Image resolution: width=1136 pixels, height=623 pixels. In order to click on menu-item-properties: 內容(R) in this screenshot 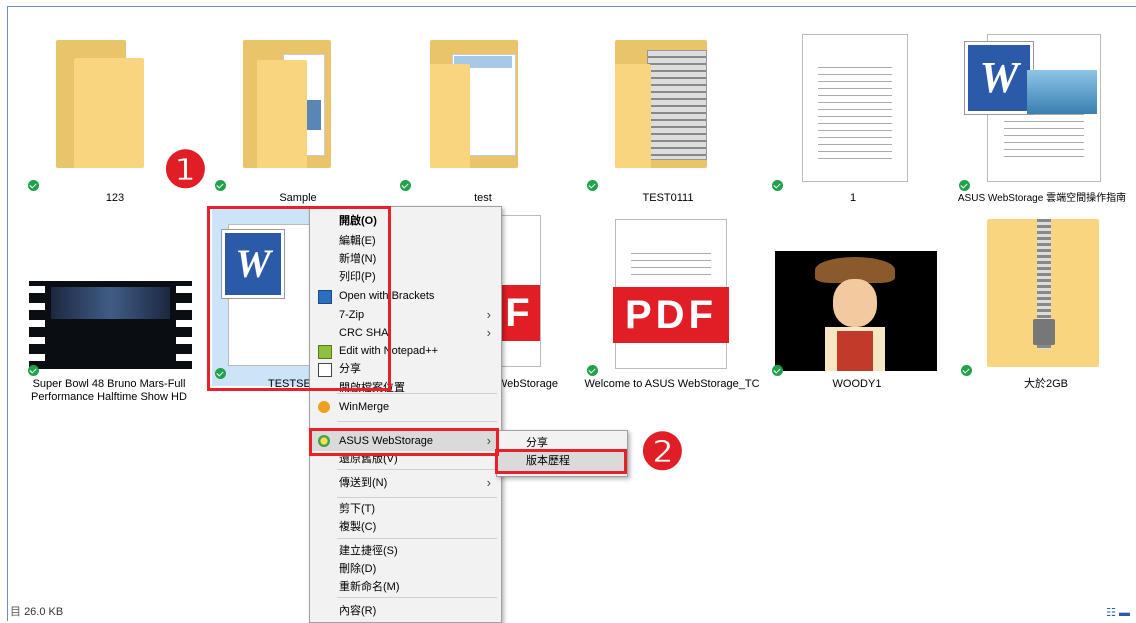, I will do `click(405, 611)`.